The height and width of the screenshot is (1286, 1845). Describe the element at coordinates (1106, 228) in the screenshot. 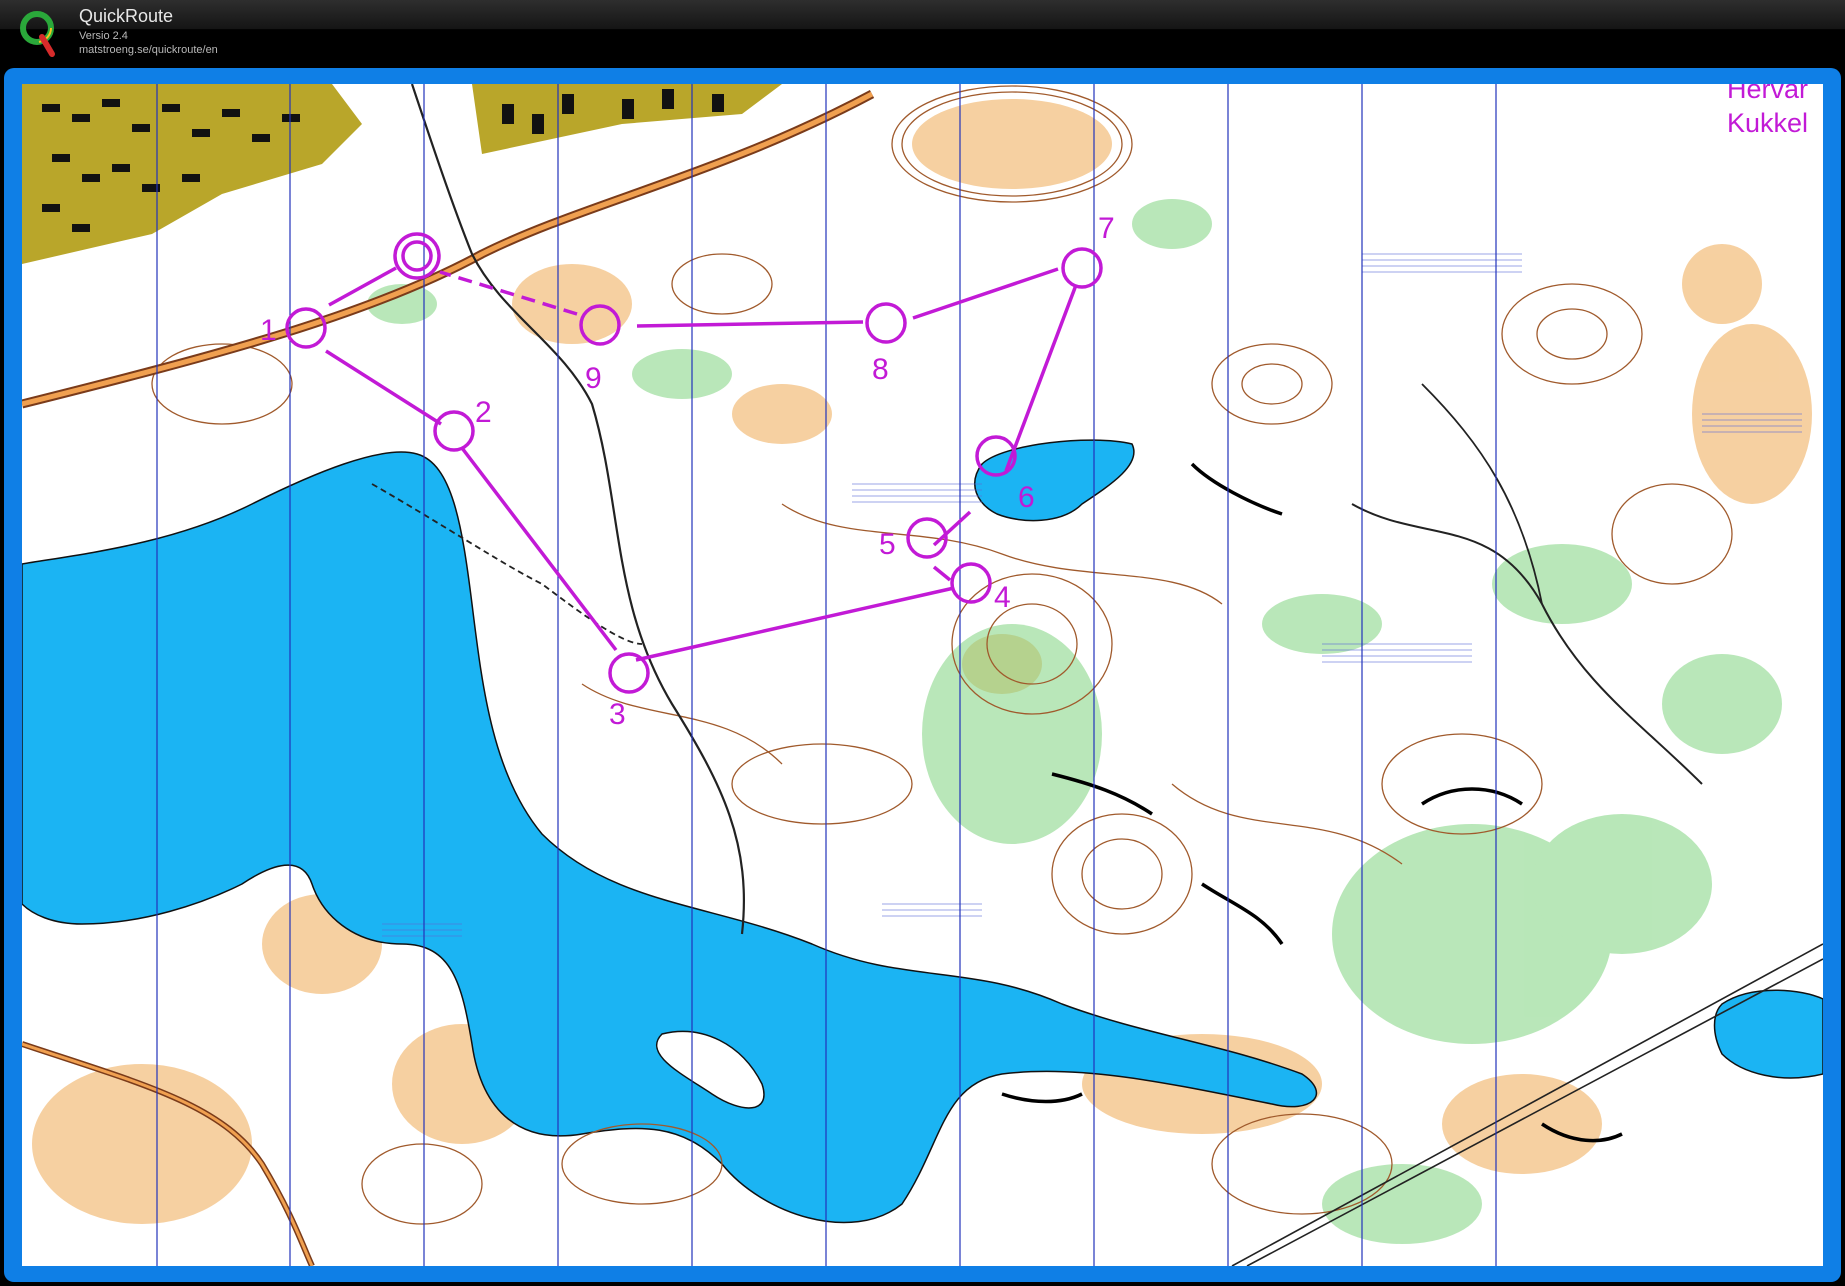

I see `control-number-7: 7` at that location.